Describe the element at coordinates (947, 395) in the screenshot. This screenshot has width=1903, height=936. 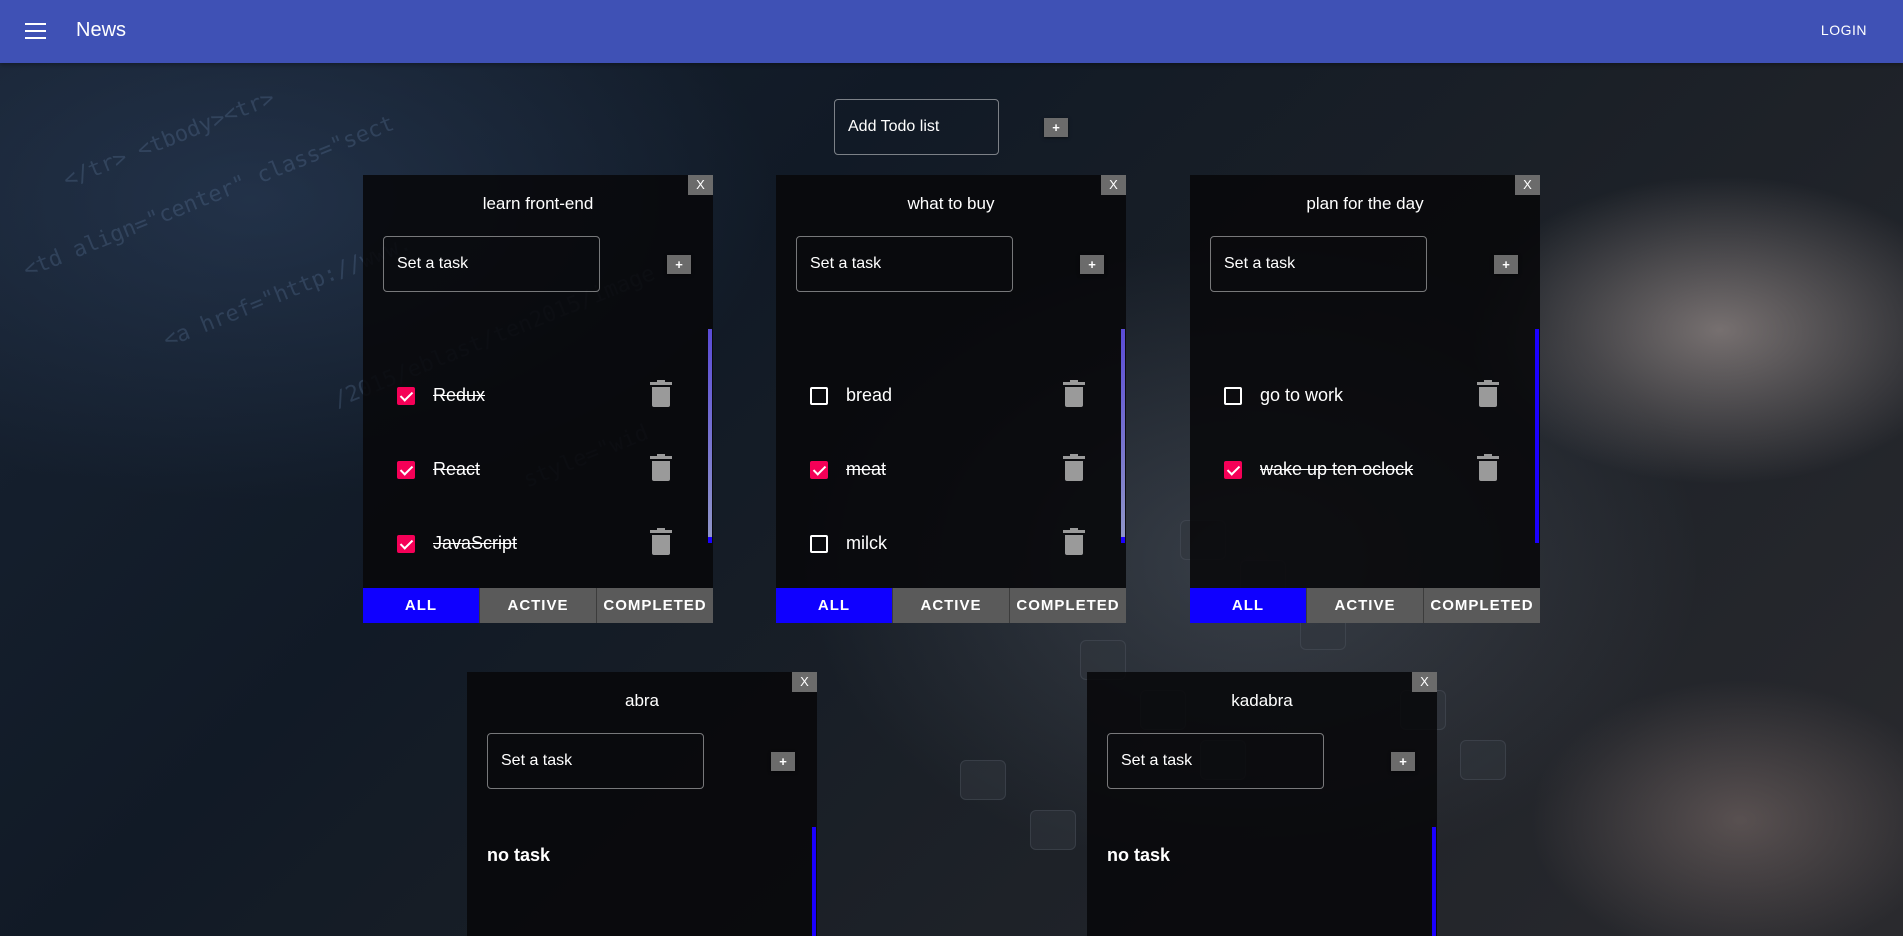
I see `list-item: bread` at that location.